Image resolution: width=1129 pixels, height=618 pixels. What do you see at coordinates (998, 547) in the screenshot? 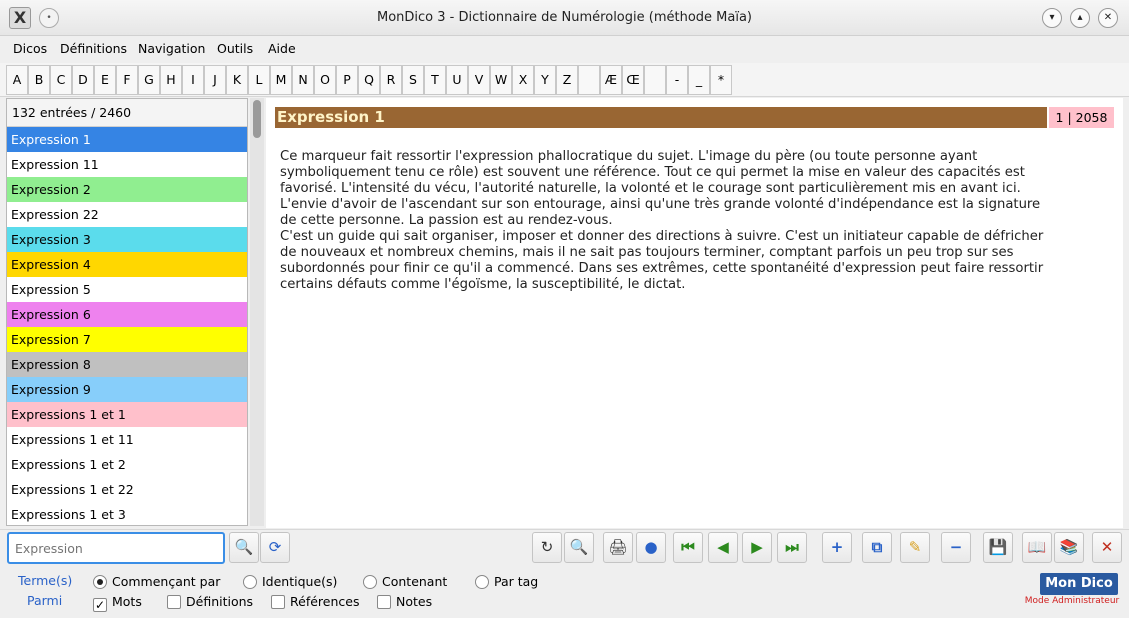
I see `save-icon: 💾` at bounding box center [998, 547].